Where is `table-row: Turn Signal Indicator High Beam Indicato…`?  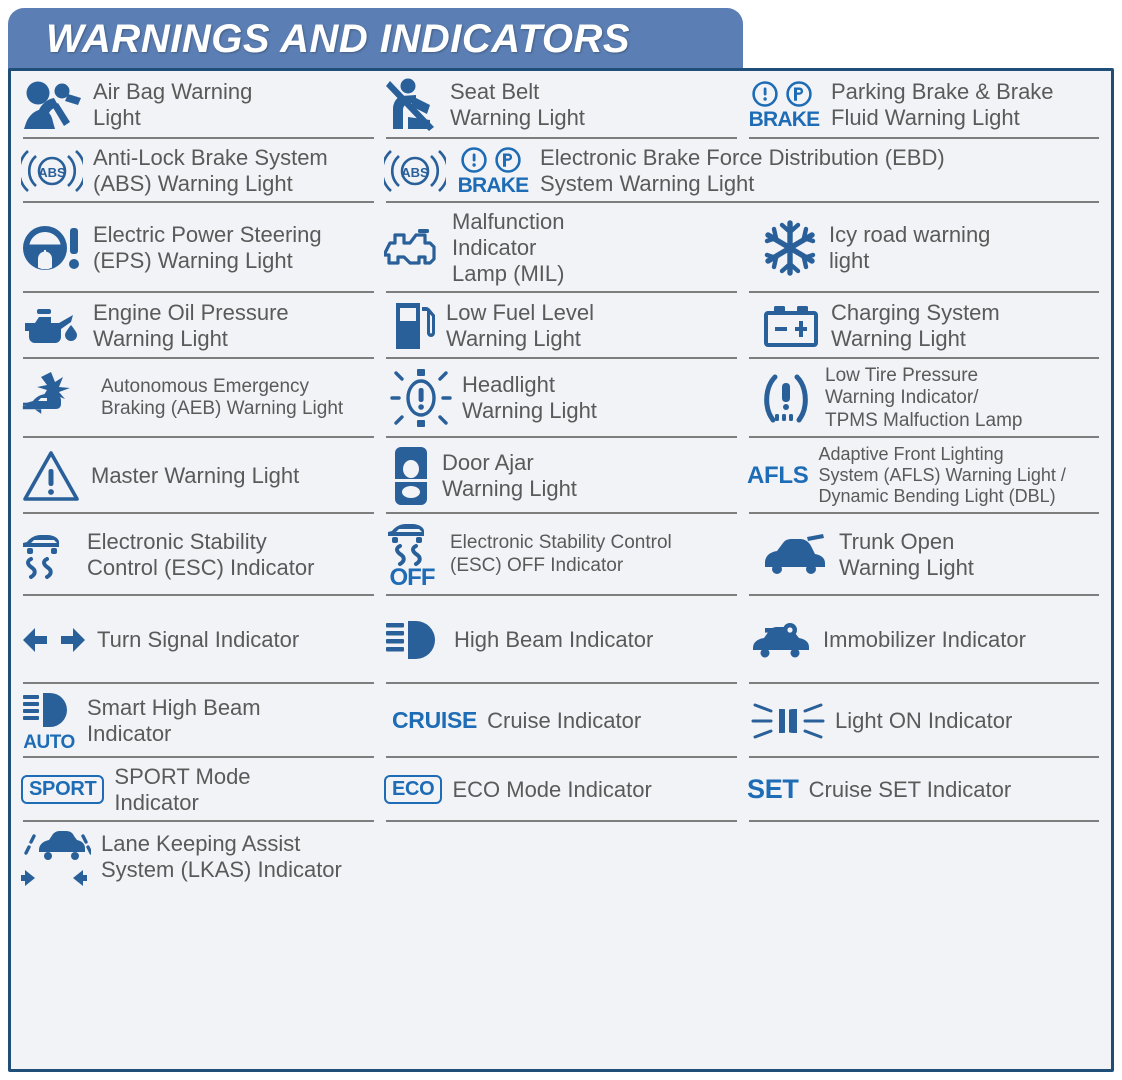 table-row: Turn Signal Indicator High Beam Indicato… is located at coordinates (561, 640).